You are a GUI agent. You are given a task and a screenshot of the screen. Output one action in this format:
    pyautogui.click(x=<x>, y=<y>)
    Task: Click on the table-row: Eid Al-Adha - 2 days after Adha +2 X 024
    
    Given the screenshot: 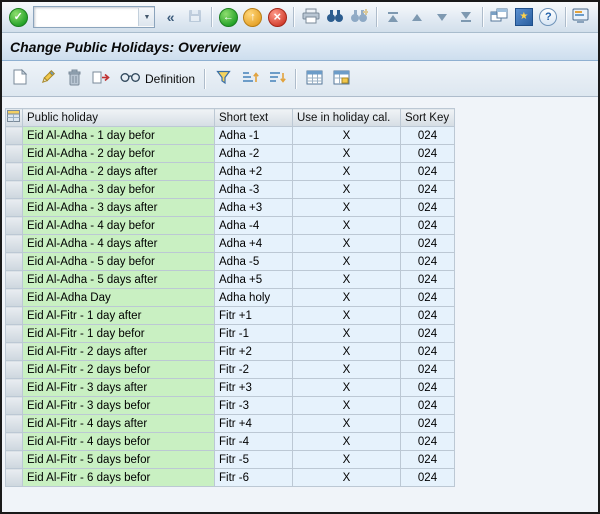 What is the action you would take?
    pyautogui.click(x=230, y=171)
    